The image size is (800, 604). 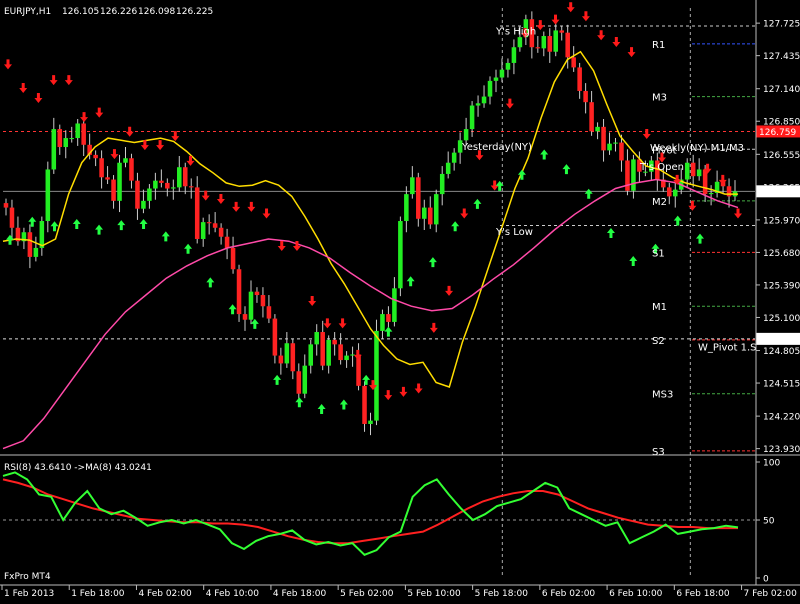 I want to click on time-tick-label: 5 Feb 02:00, so click(x=367, y=594).